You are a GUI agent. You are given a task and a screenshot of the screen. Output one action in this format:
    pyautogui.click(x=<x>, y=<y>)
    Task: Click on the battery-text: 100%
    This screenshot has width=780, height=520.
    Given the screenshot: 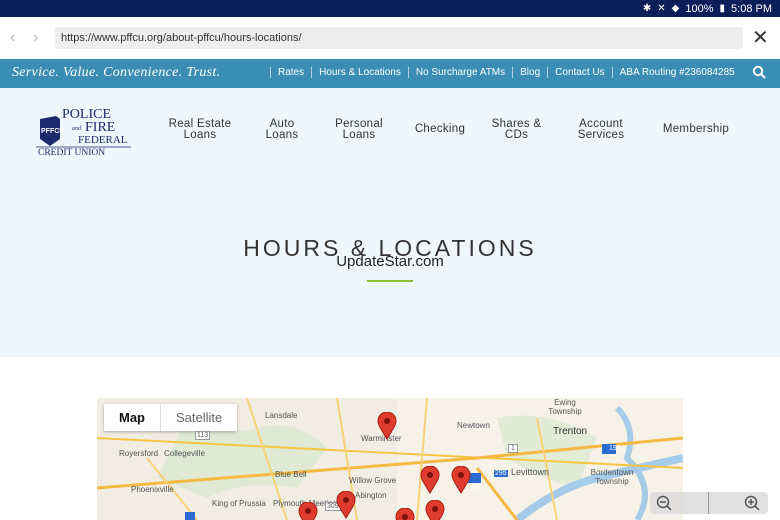 What is the action you would take?
    pyautogui.click(x=699, y=8)
    